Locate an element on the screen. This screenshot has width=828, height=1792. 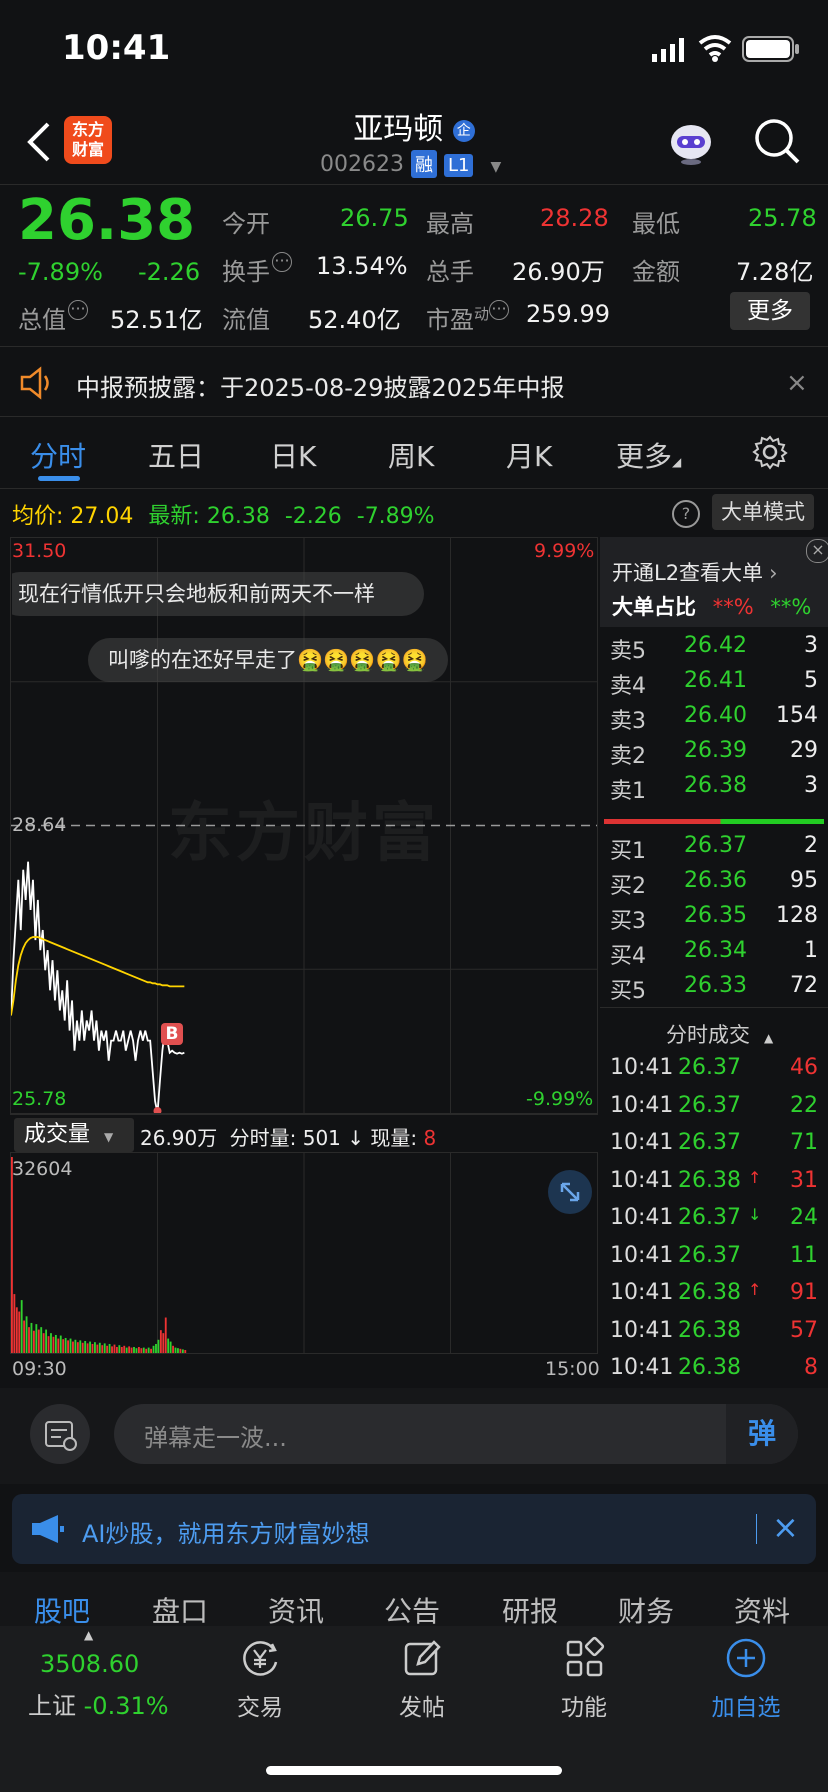
status-time: 10:41 is located at coordinates (116, 48).